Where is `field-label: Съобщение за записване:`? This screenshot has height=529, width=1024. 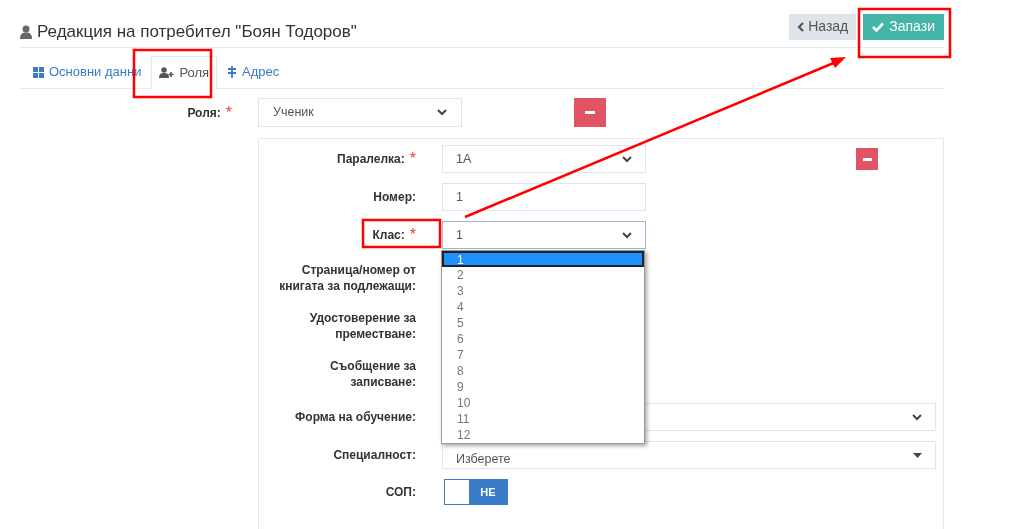
field-label: Съобщение за записване: is located at coordinates (372, 374).